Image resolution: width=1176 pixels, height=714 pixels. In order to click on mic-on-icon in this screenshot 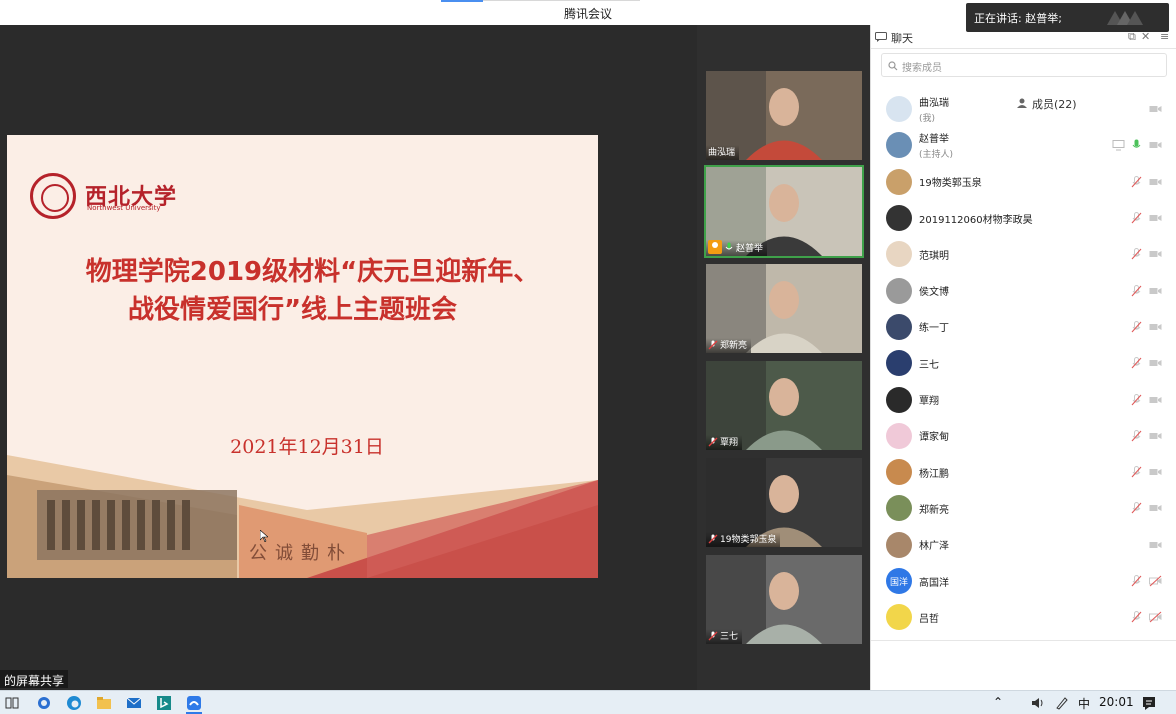, I will do `click(1136, 145)`.